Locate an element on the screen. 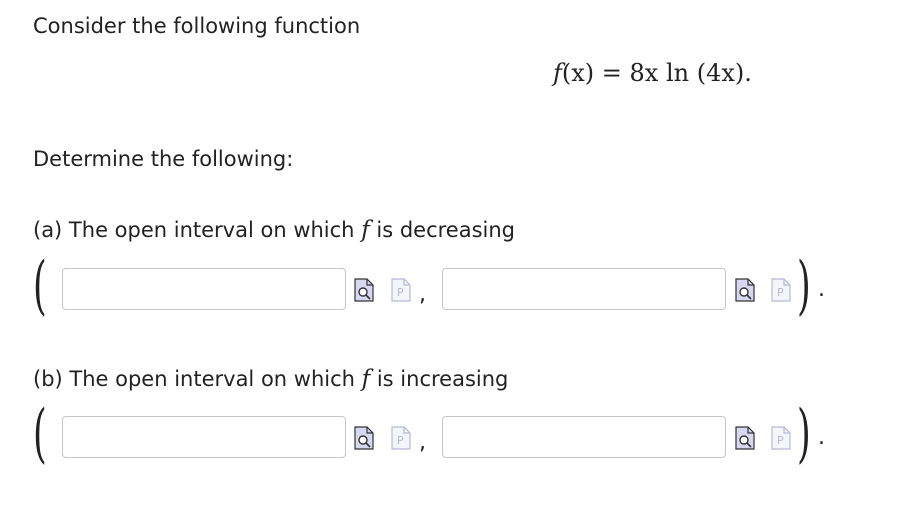 The height and width of the screenshot is (506, 917). part-a-terminator: . is located at coordinates (821, 289).